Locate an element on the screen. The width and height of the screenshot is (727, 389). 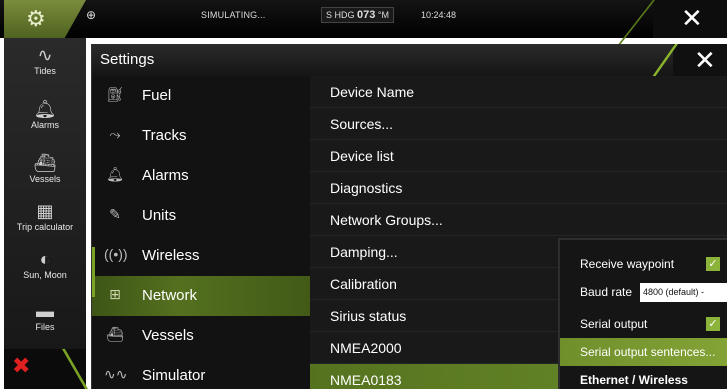
clock: 10:24:48 is located at coordinates (439, 15).